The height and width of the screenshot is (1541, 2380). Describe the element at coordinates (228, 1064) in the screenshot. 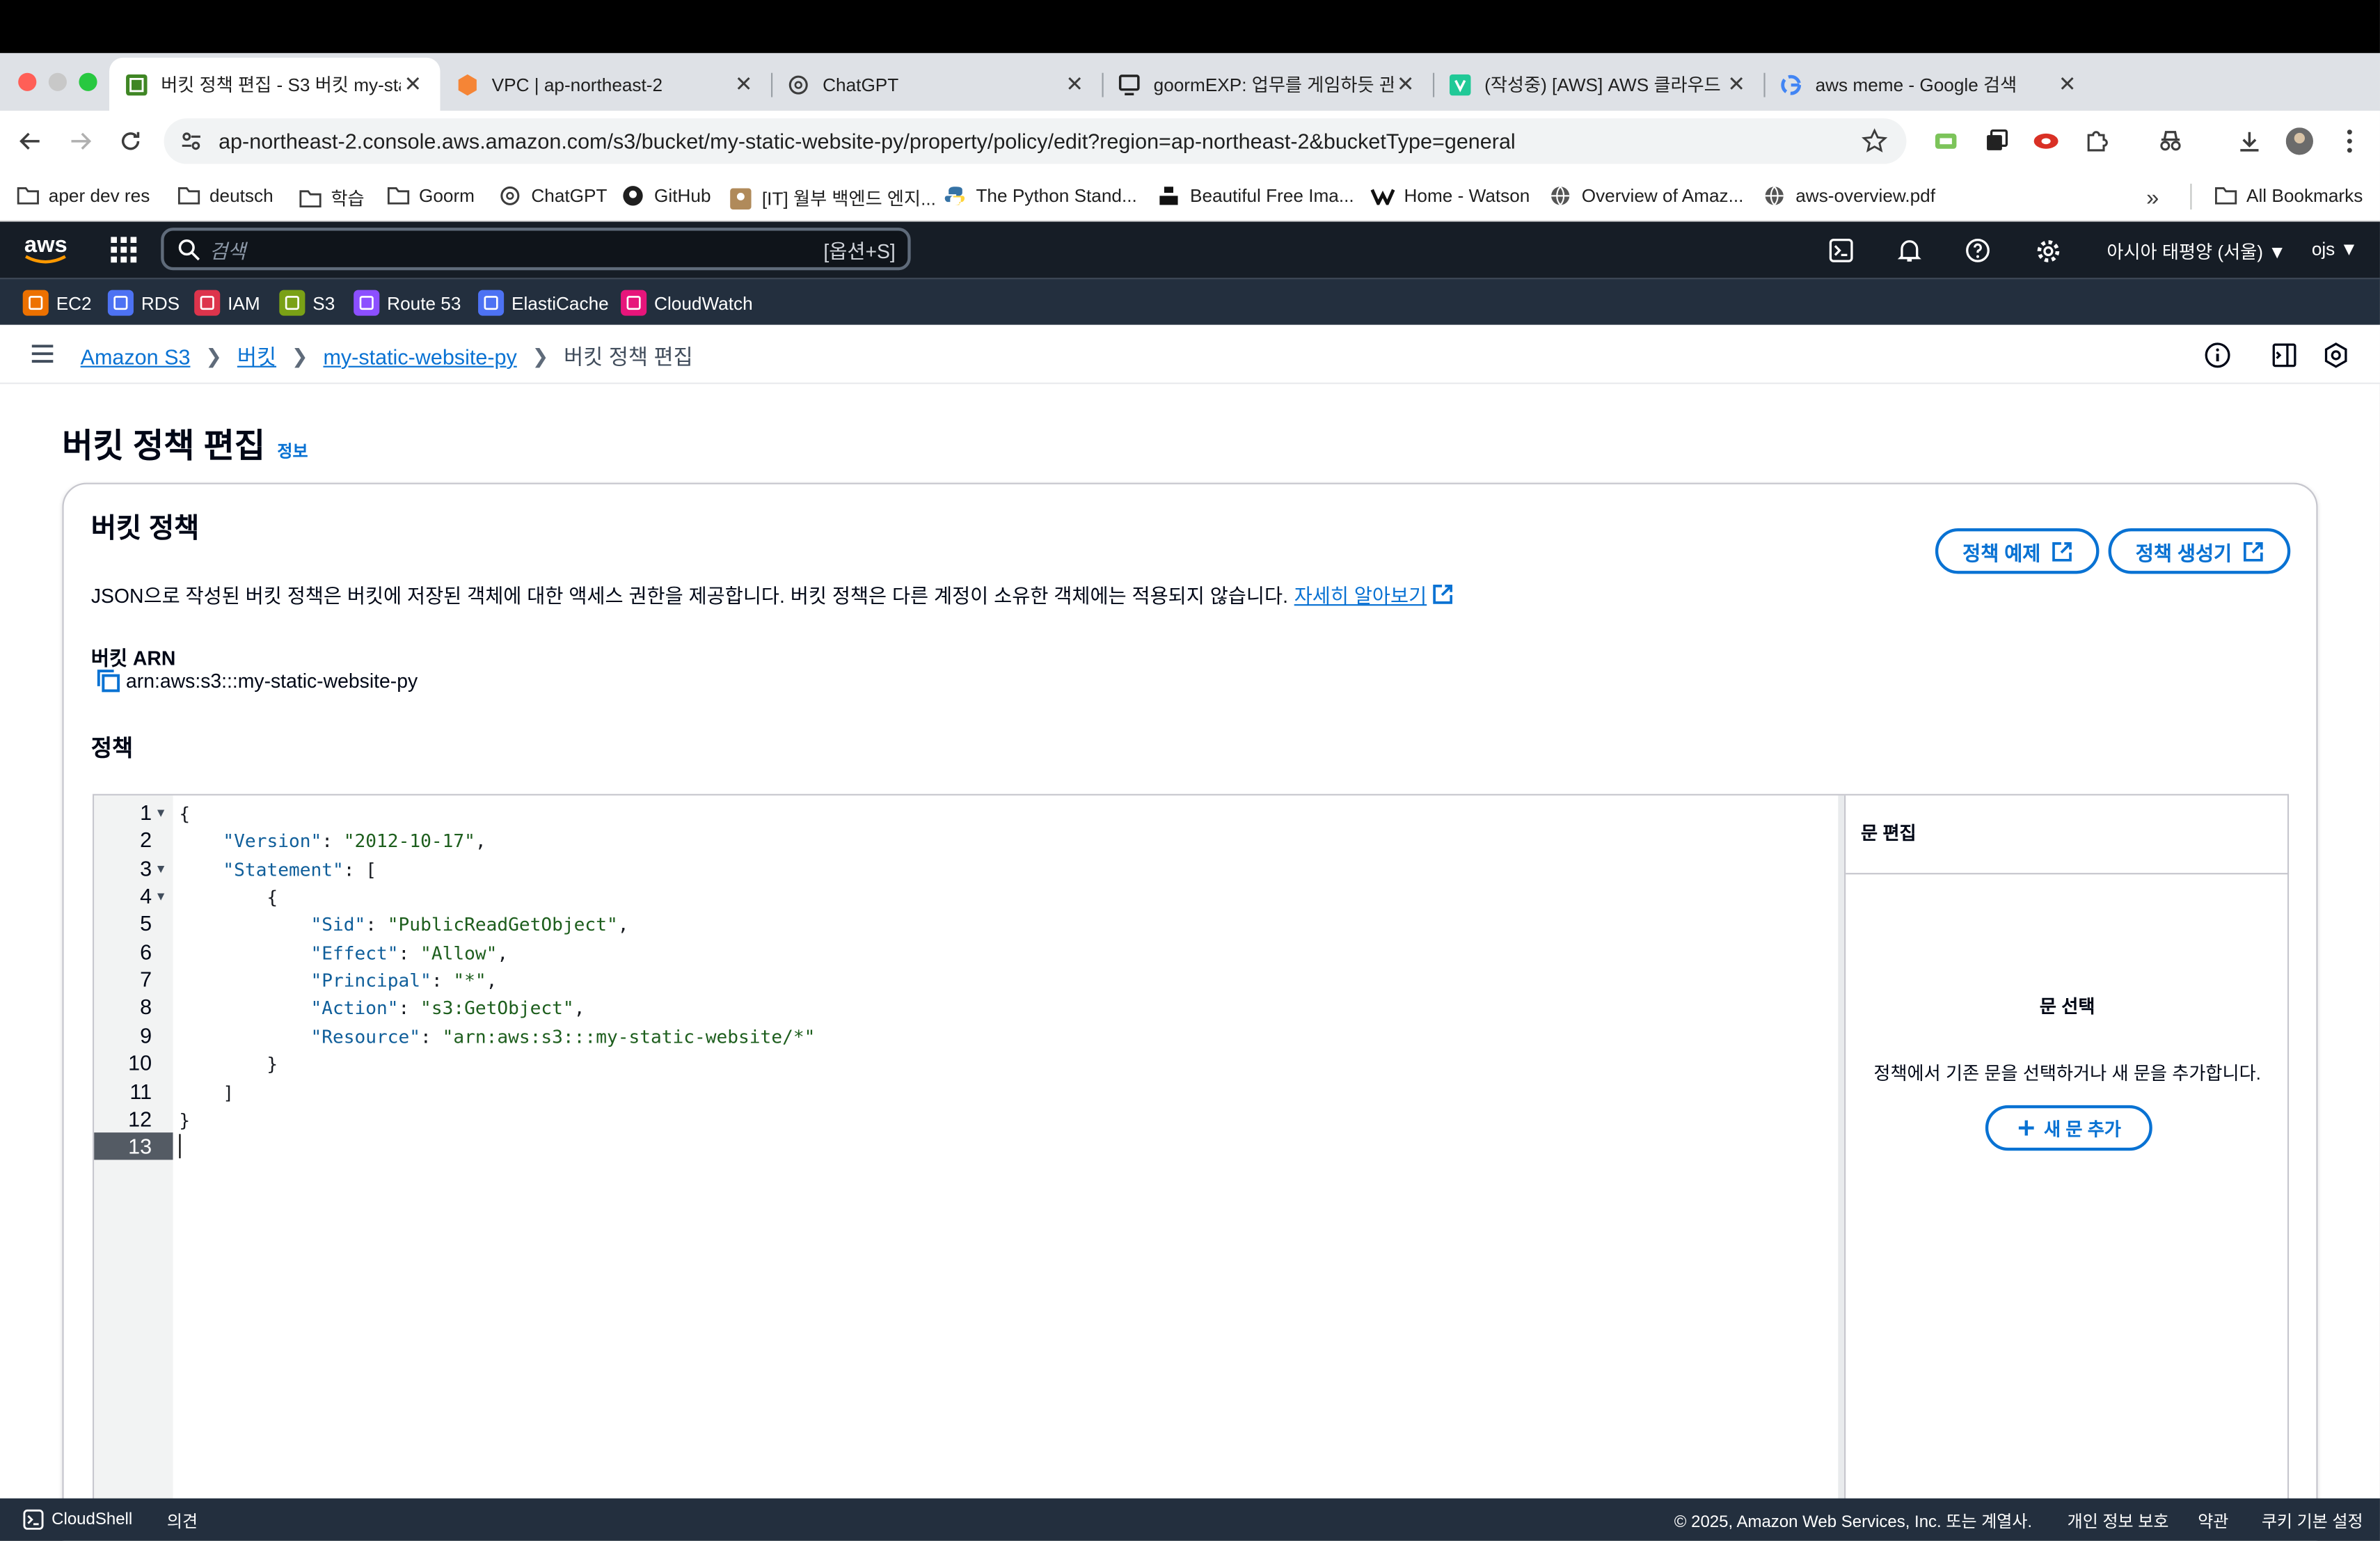

I see `code-line: }` at that location.